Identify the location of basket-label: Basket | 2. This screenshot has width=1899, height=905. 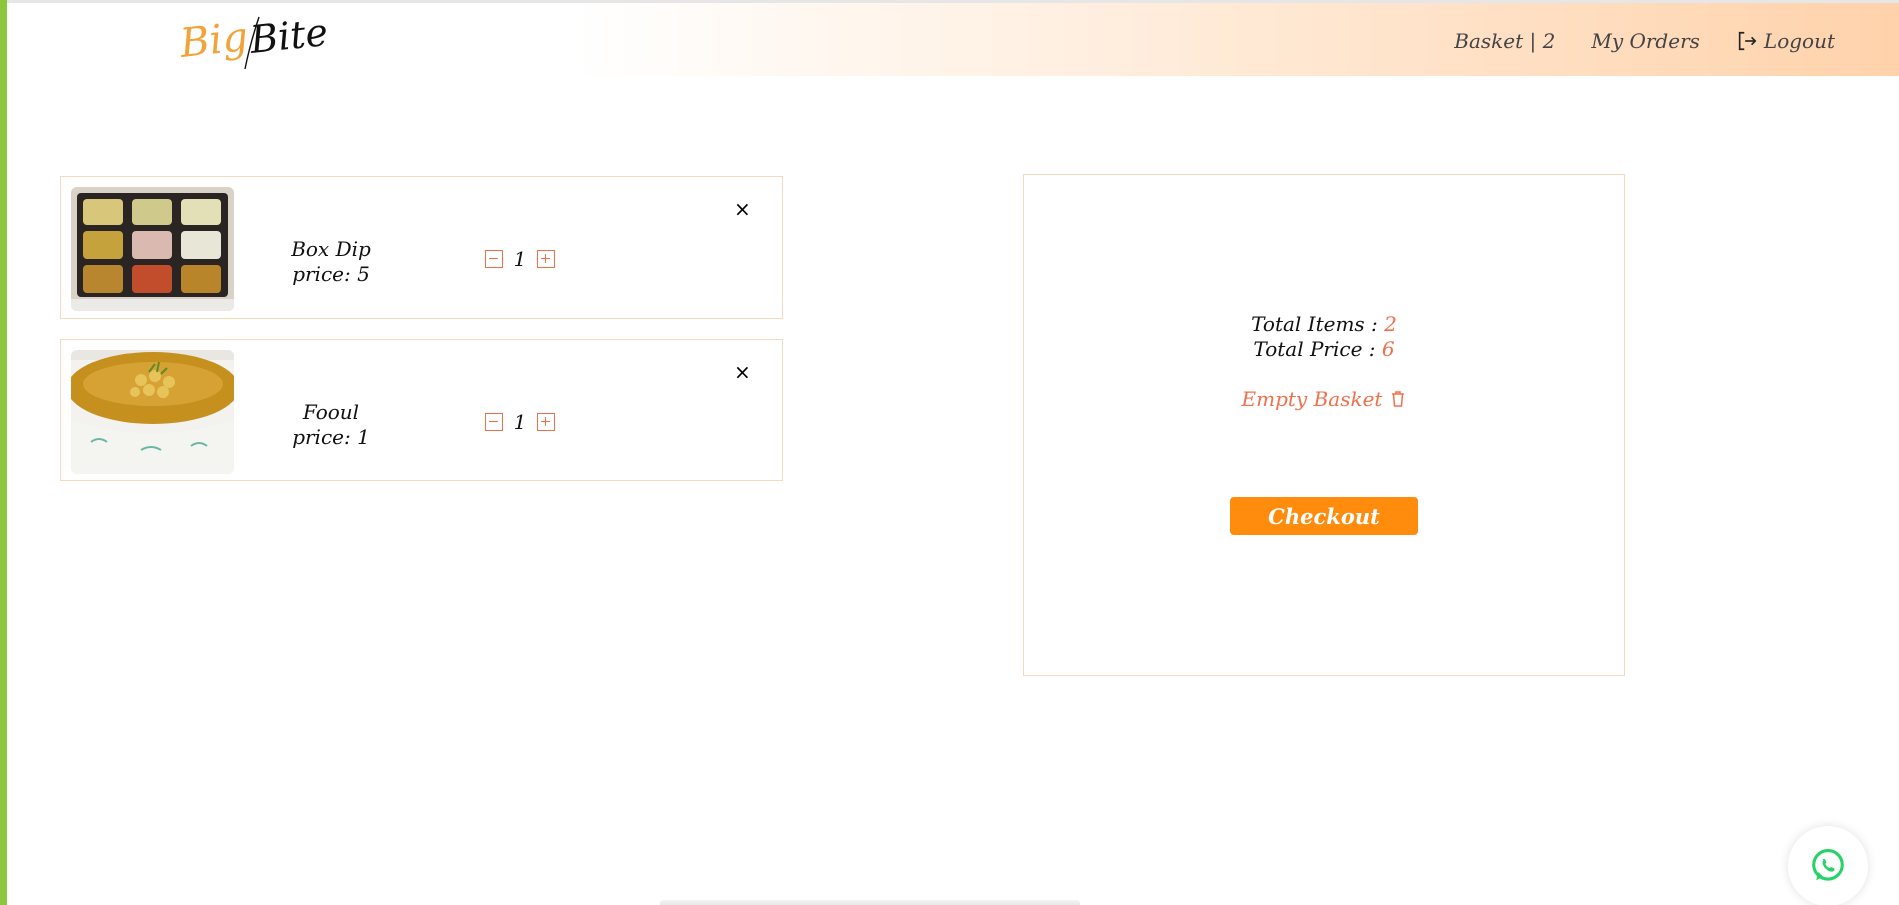
(1505, 41).